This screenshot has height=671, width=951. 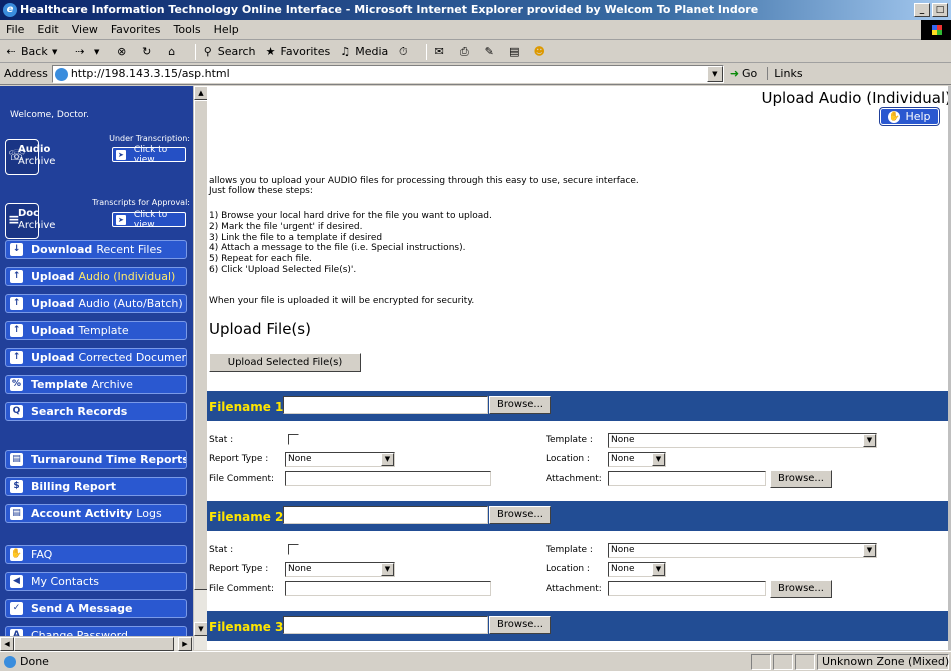 I want to click on favorites-button: ★ Favorites, so click(x=297, y=52).